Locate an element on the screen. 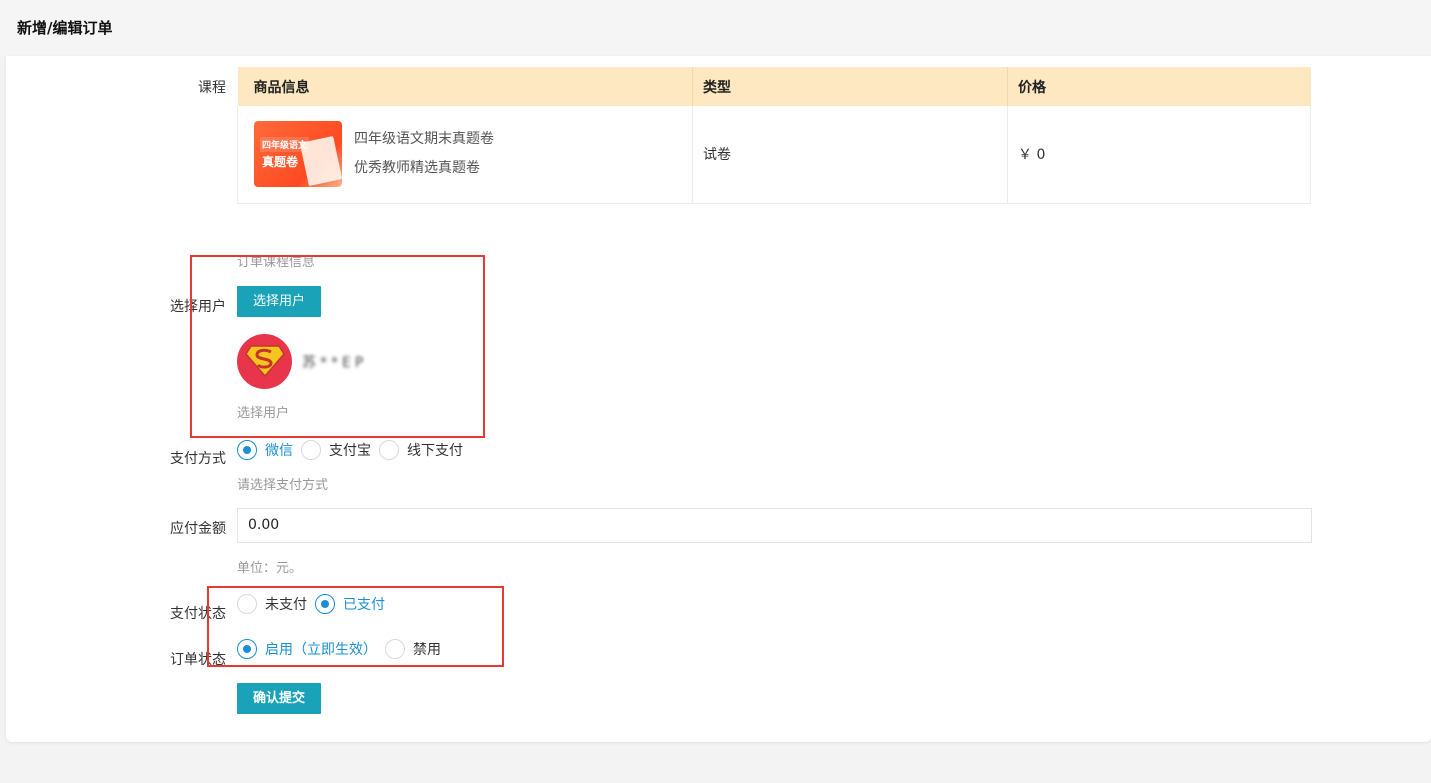  goods-cell: 四年级语文 真题卷 四年级语文期末真题卷 优秀教师精选真题卷 is located at coordinates (465, 155).